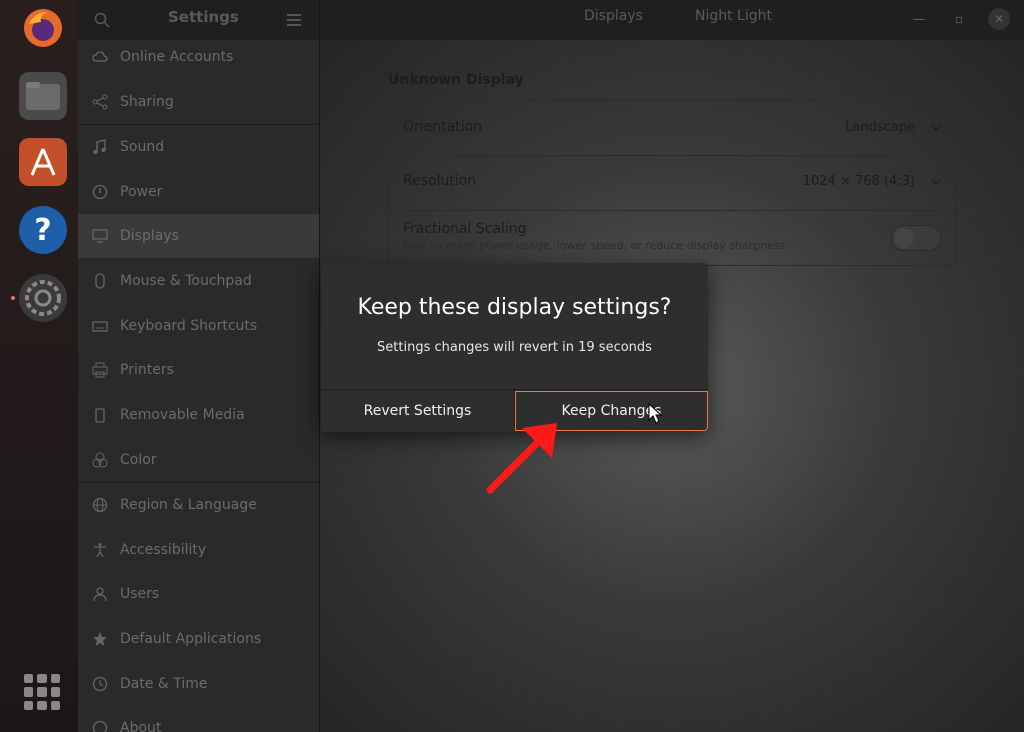 The width and height of the screenshot is (1024, 732). Describe the element at coordinates (100, 236) in the screenshot. I see `display-icon` at that location.